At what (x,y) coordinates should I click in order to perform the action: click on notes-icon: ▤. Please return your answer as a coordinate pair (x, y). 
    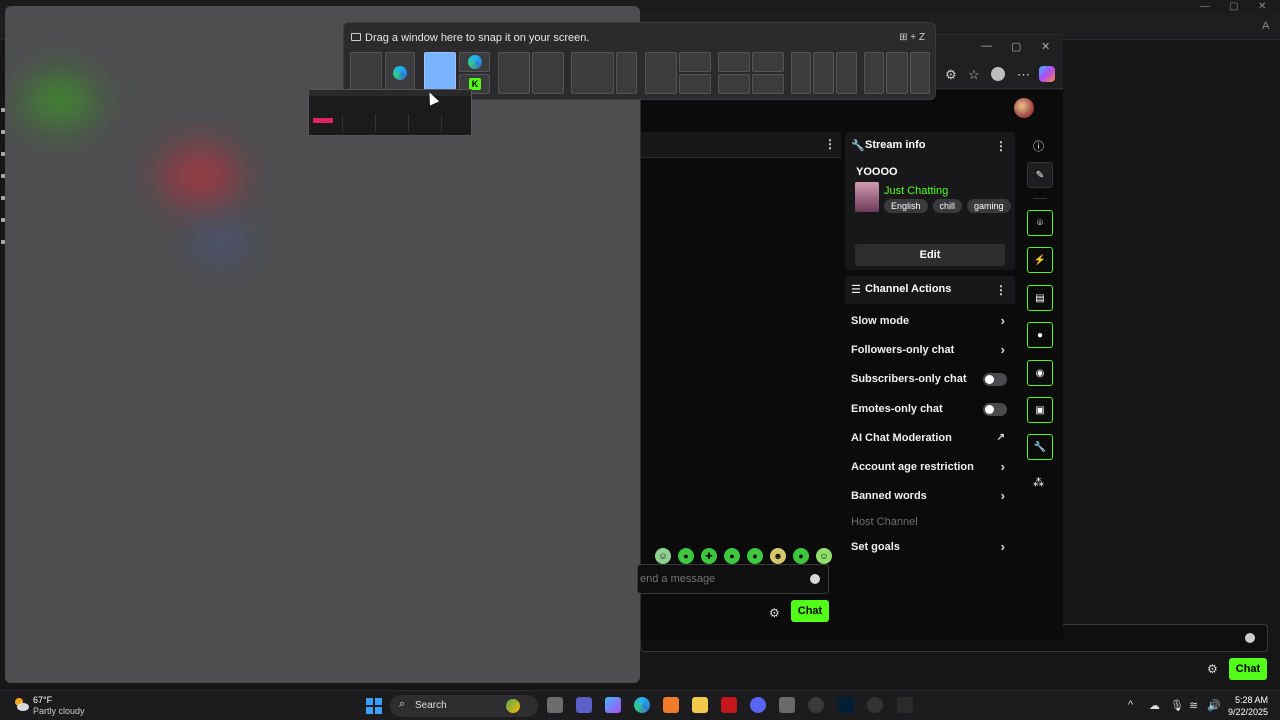
    Looking at the image, I should click on (1040, 298).